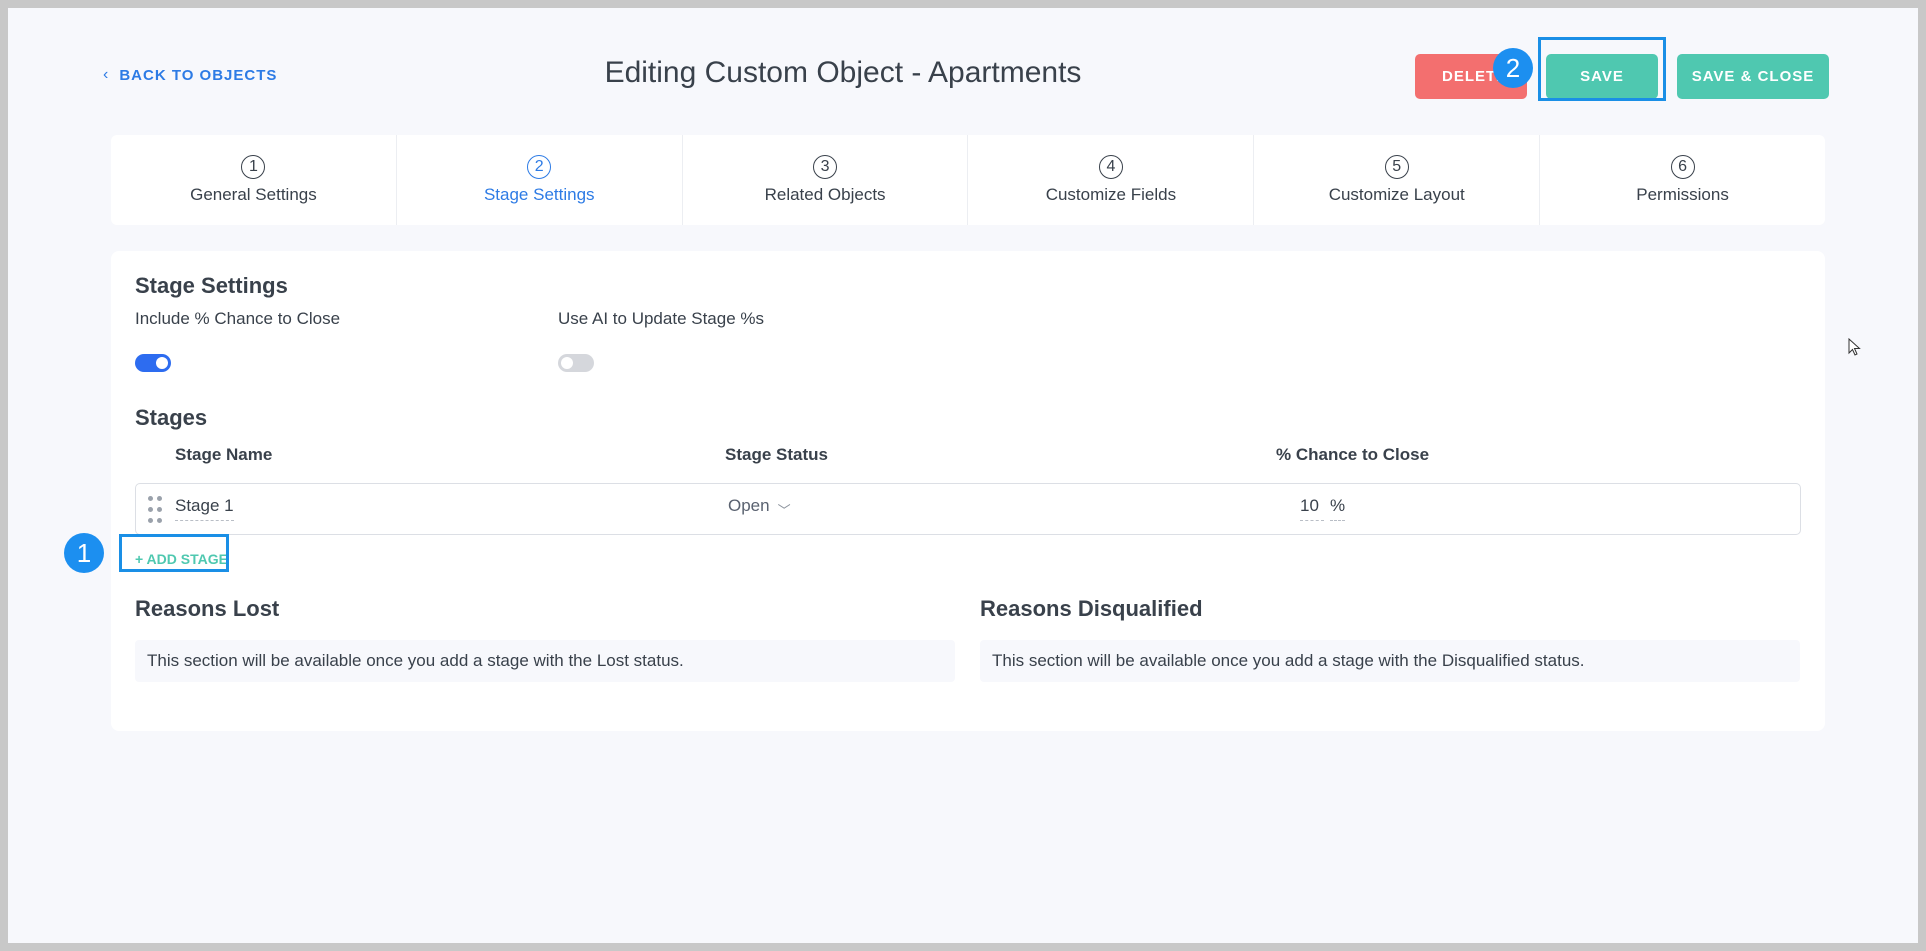 The height and width of the screenshot is (951, 1926). I want to click on stage-status-dropdown: Open ﹀, so click(759, 507).